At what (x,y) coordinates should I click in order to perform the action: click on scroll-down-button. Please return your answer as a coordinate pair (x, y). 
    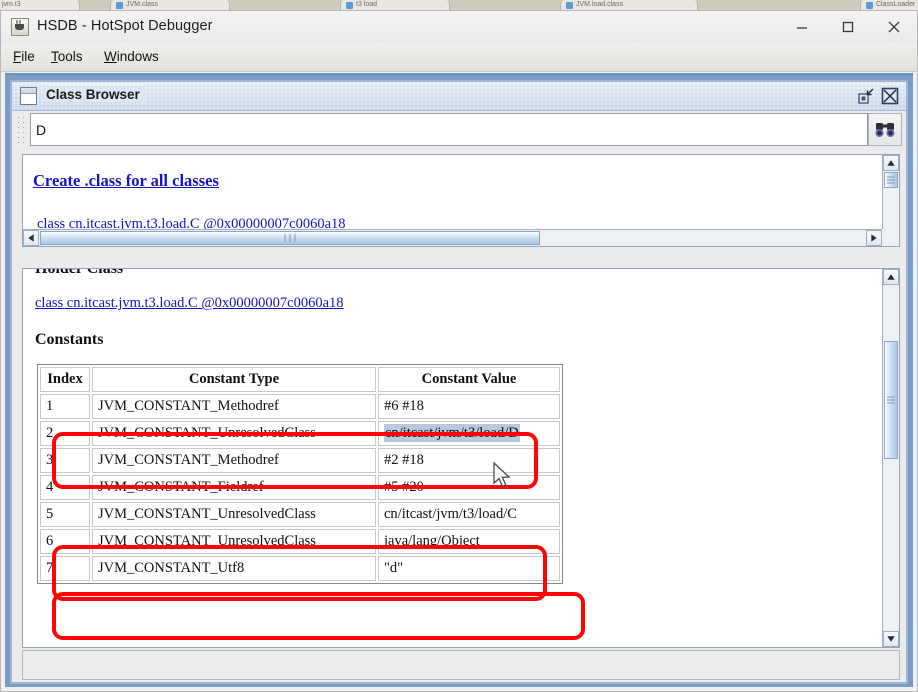
    Looking at the image, I should click on (891, 639).